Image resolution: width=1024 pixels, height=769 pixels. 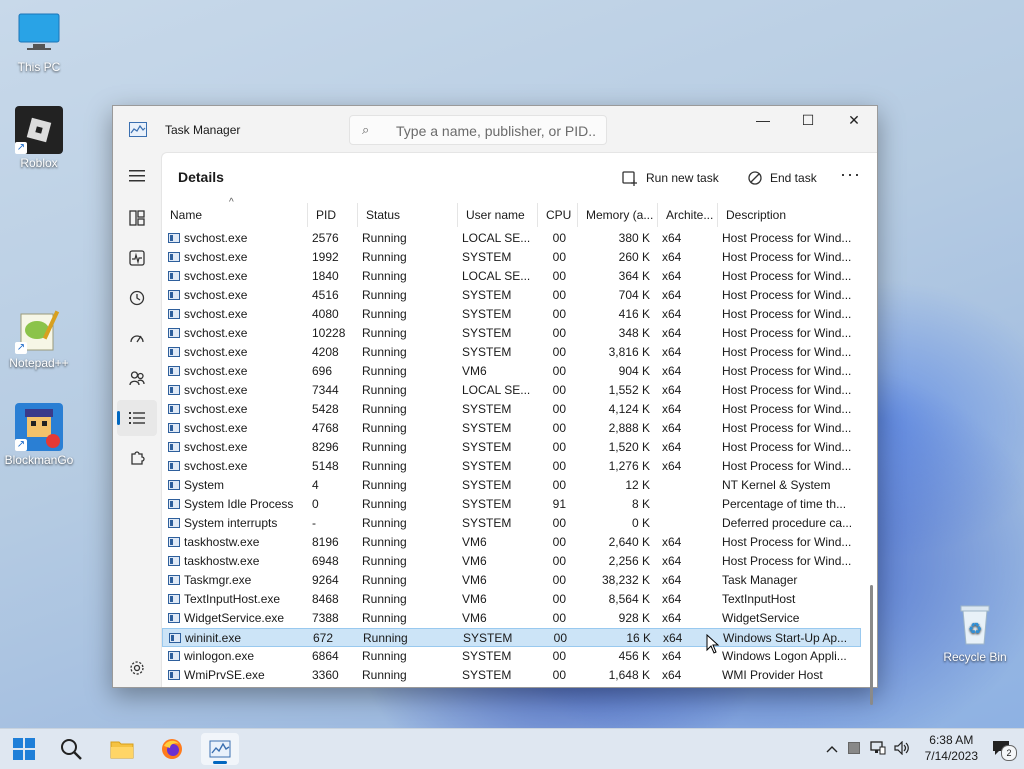 What do you see at coordinates (137, 668) in the screenshot?
I see `sidebar-item-settings` at bounding box center [137, 668].